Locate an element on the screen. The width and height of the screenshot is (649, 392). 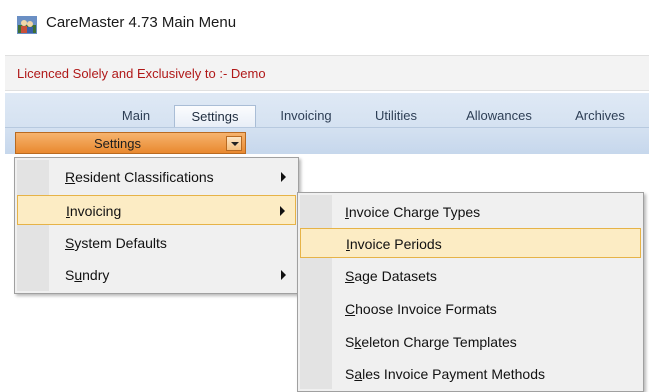
menu-item-sage-datasets: Sage Datasets is located at coordinates (470, 276).